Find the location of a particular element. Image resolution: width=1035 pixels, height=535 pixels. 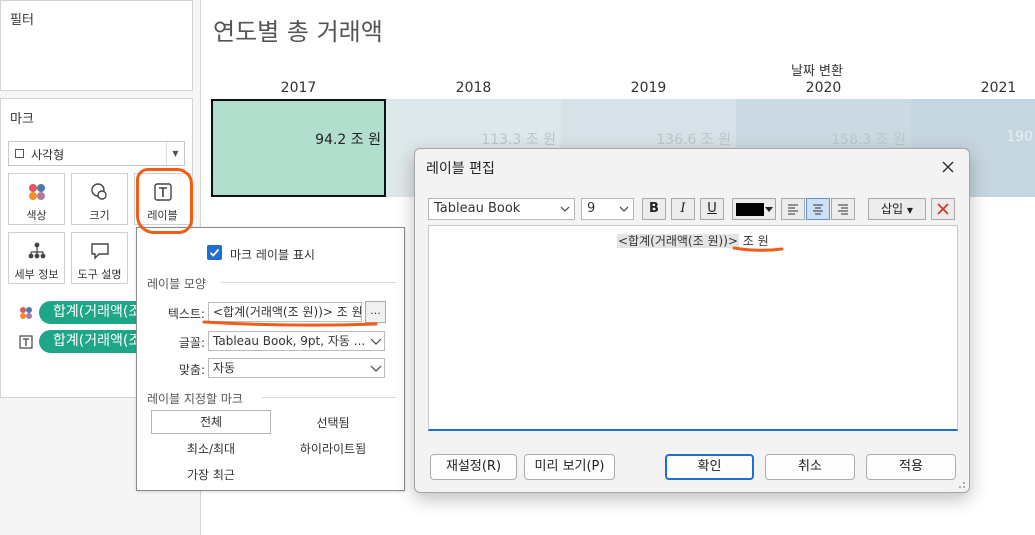

dialog-title: 레이블 편집 is located at coordinates (460, 169).